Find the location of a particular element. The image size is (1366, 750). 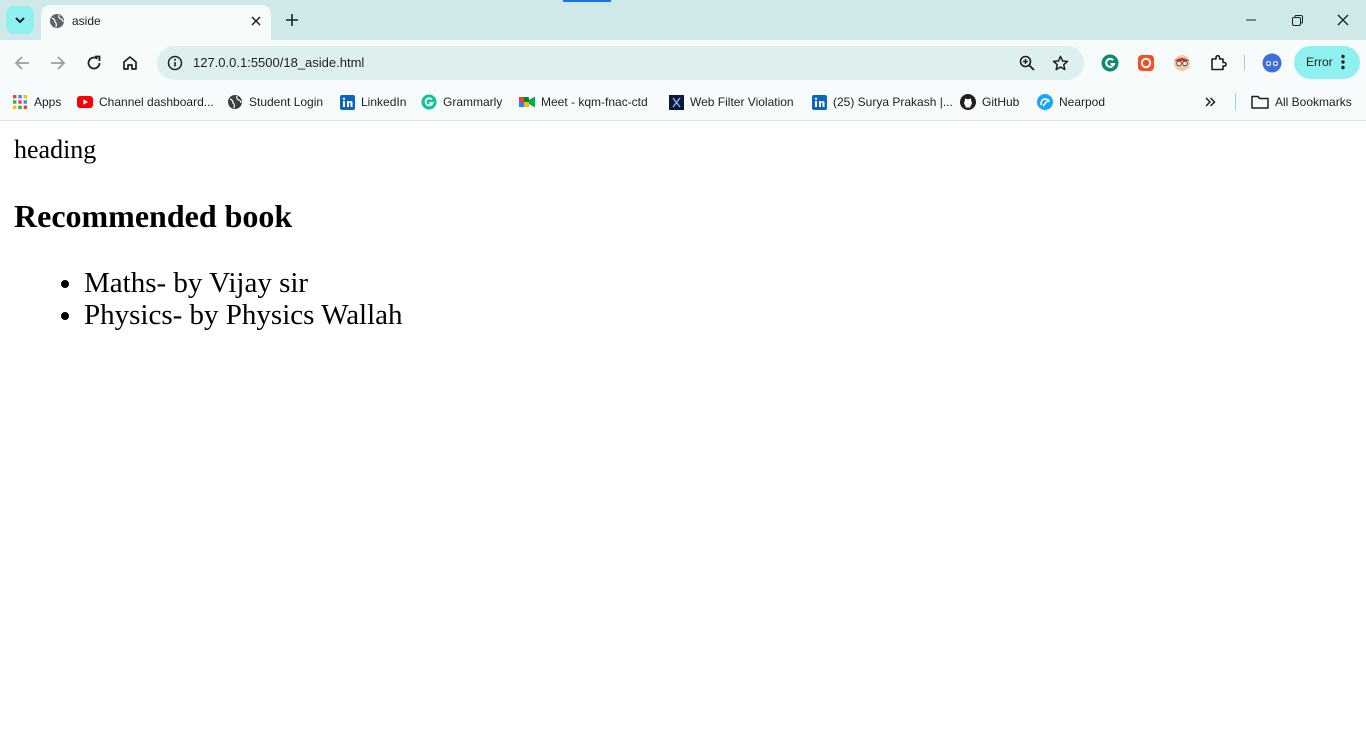

active-tab: aside is located at coordinates (156, 22).